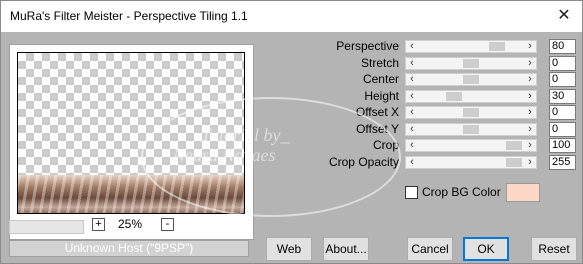  What do you see at coordinates (562, 63) in the screenshot?
I see `stretch-value-field: 0` at bounding box center [562, 63].